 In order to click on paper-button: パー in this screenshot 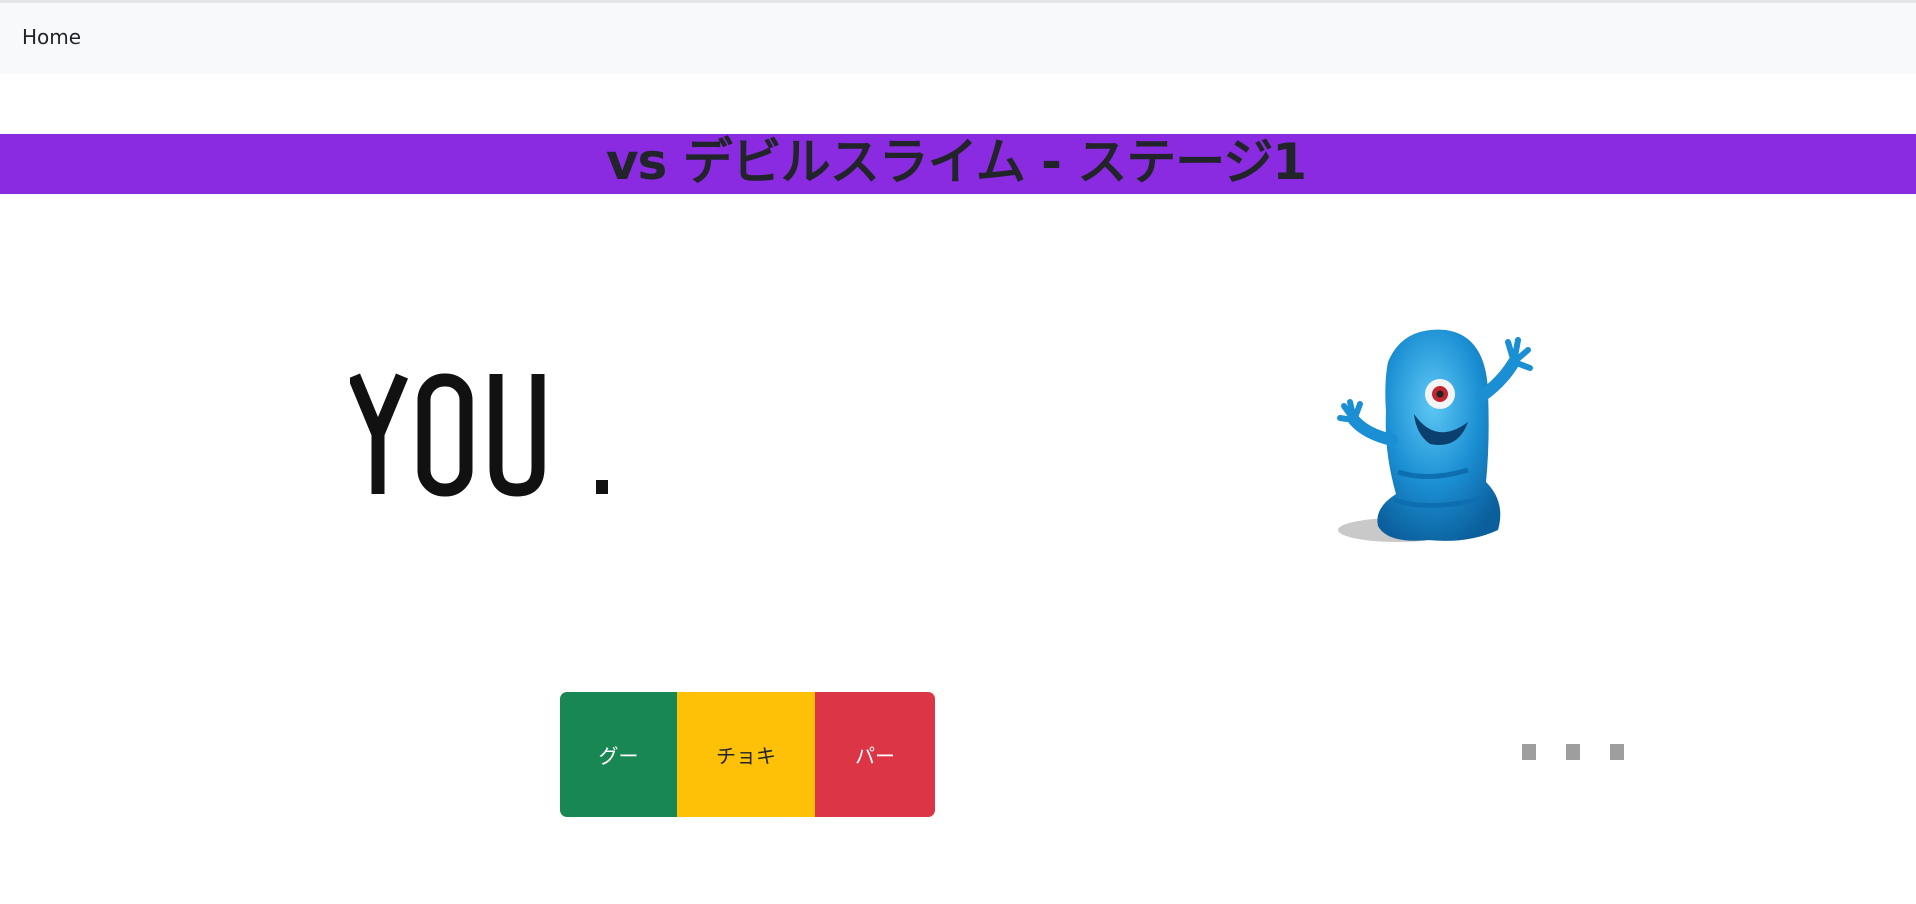, I will do `click(875, 754)`.